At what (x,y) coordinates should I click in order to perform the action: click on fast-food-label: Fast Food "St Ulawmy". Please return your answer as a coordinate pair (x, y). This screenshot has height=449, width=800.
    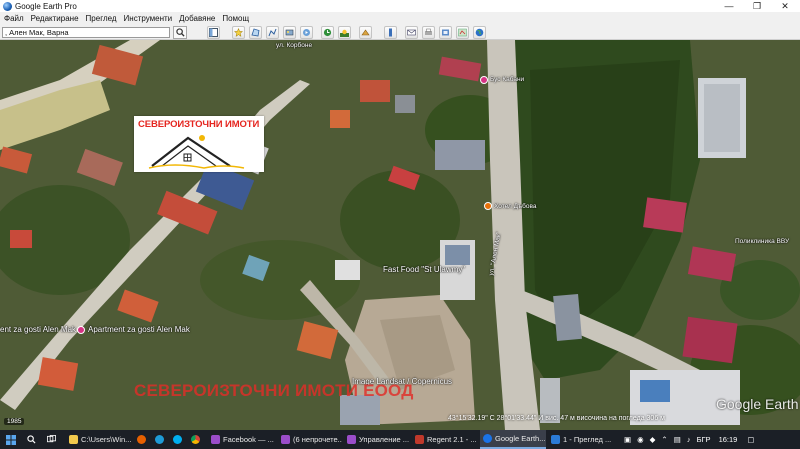
    Looking at the image, I should click on (424, 269).